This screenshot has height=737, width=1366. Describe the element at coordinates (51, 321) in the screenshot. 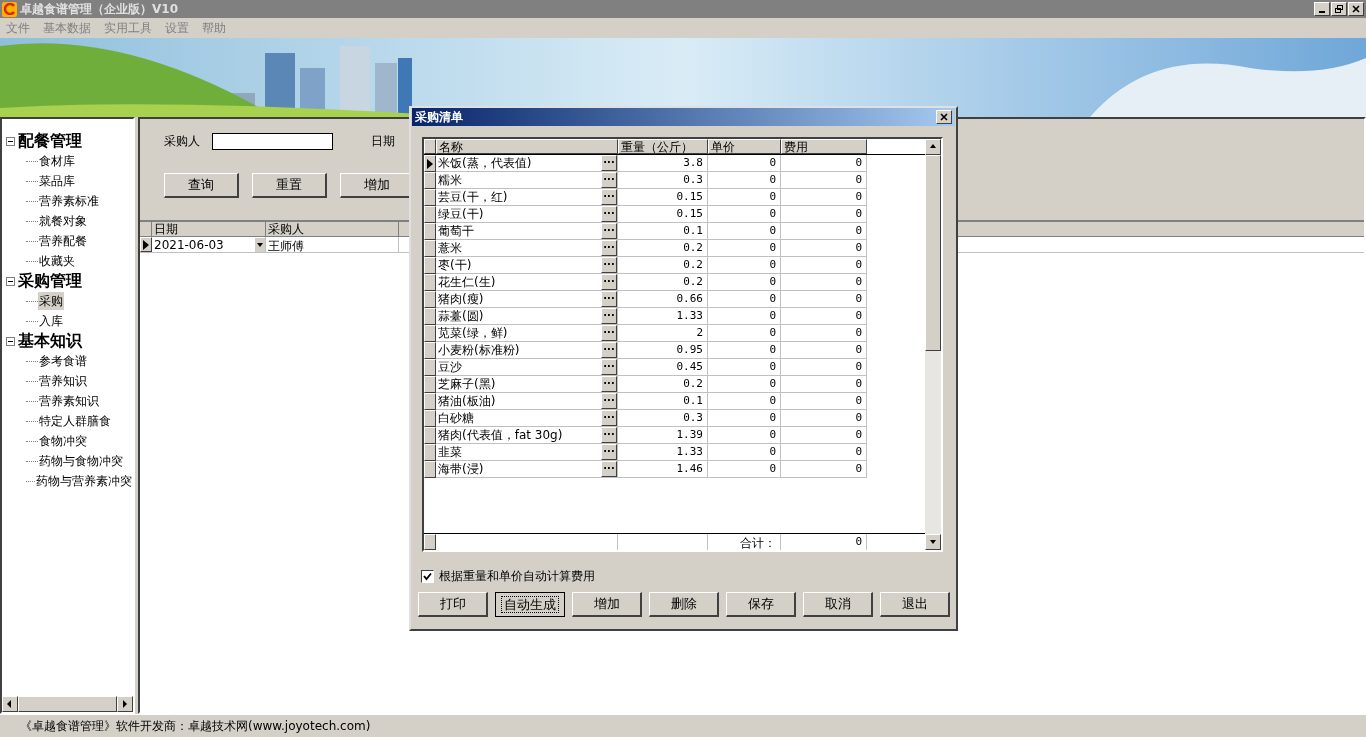

I see `tree-item: 入库` at that location.